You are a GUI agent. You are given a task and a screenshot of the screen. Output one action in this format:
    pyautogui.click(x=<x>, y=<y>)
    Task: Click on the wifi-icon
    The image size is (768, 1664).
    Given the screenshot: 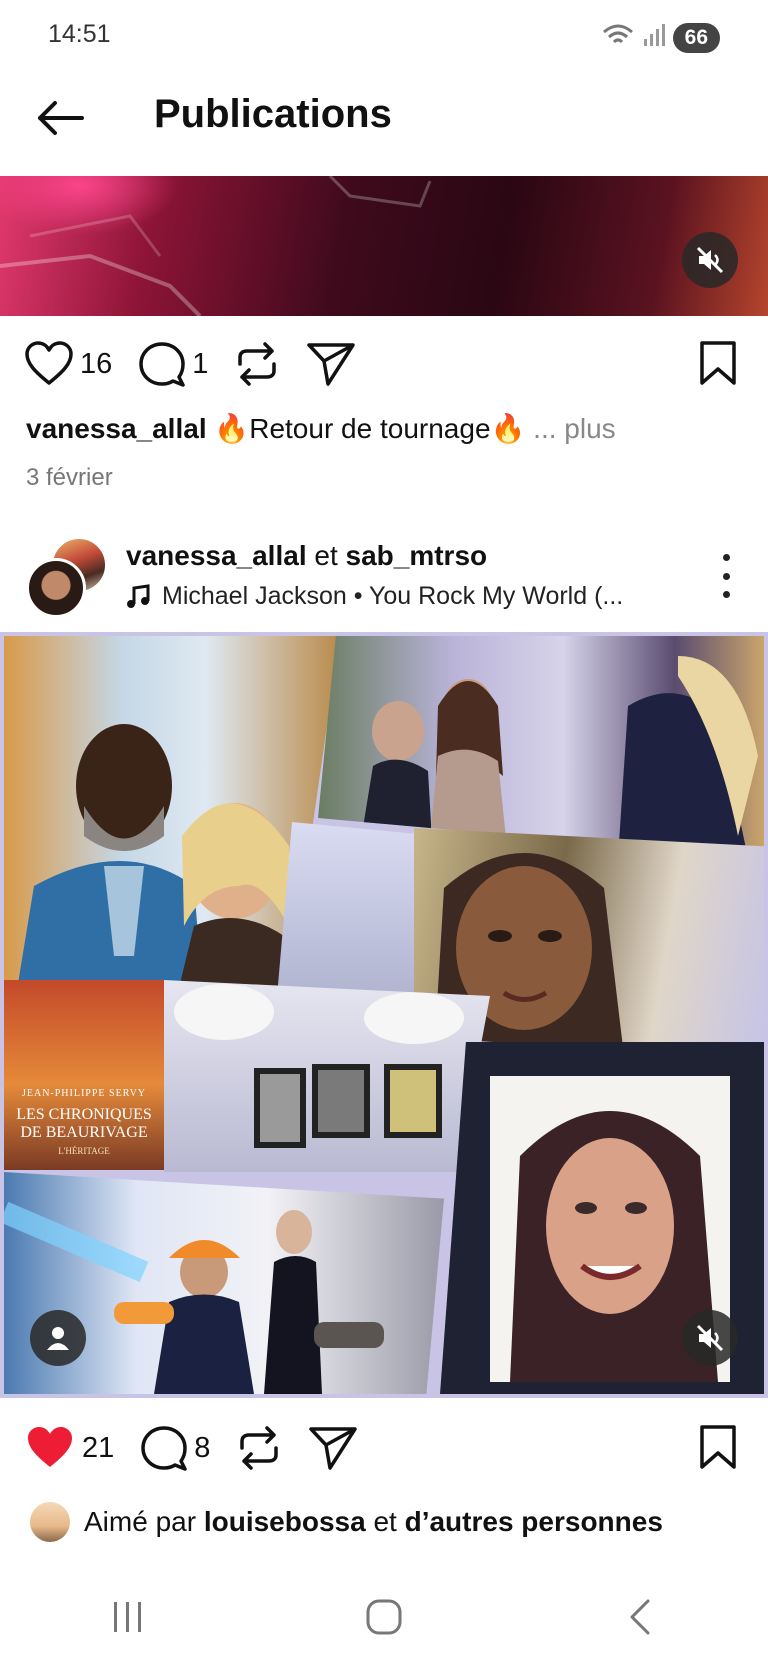 What is the action you would take?
    pyautogui.click(x=618, y=37)
    